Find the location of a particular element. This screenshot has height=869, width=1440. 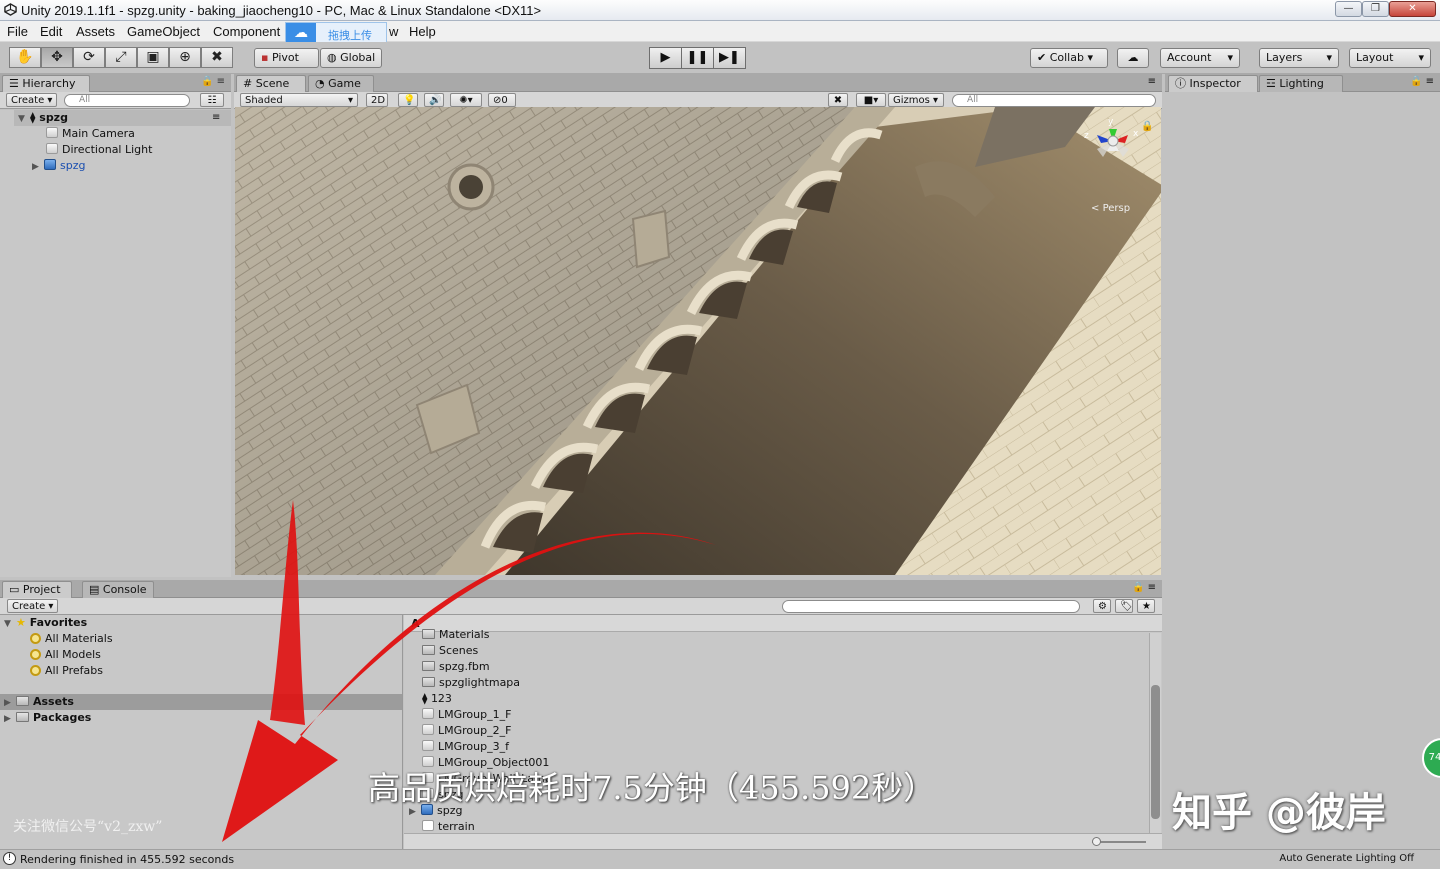

caption-overlay: 高品质烘焙耗时7.5分钟（455.592秒） is located at coordinates (652, 788).